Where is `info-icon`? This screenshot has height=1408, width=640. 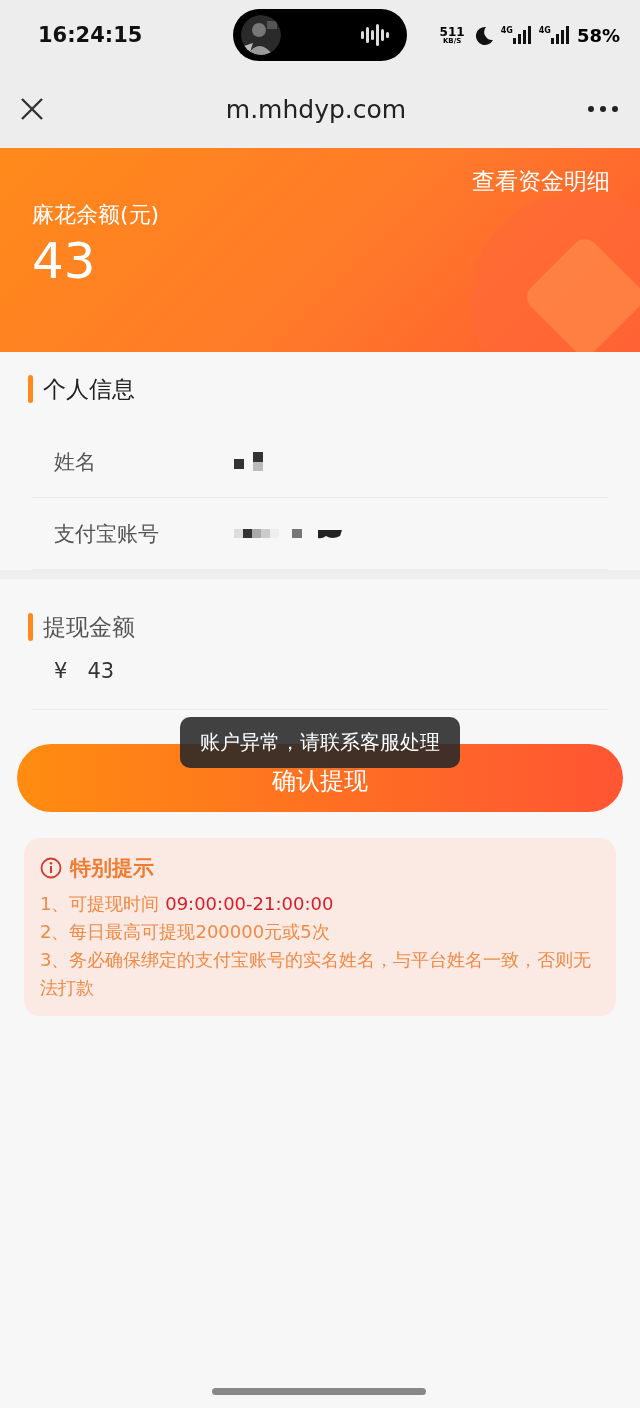 info-icon is located at coordinates (51, 868).